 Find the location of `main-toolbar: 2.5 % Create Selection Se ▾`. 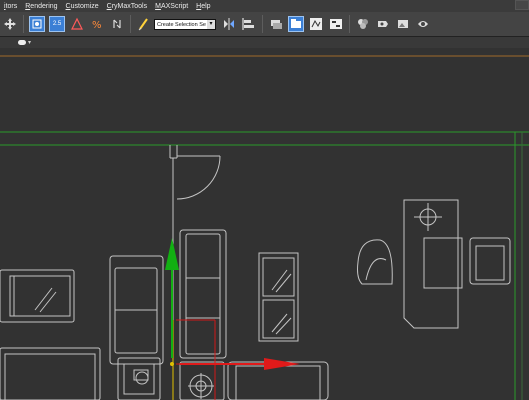

main-toolbar: 2.5 % Create Selection Se ▾ is located at coordinates (264, 24).